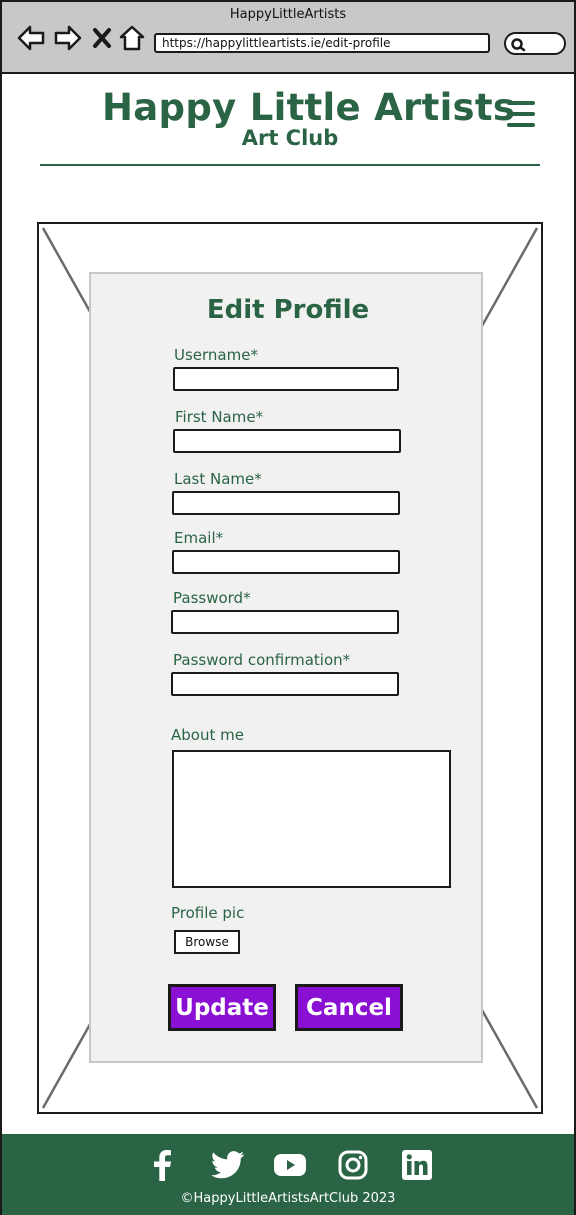 Image resolution: width=576 pixels, height=1215 pixels. I want to click on email-label: Email*, so click(199, 538).